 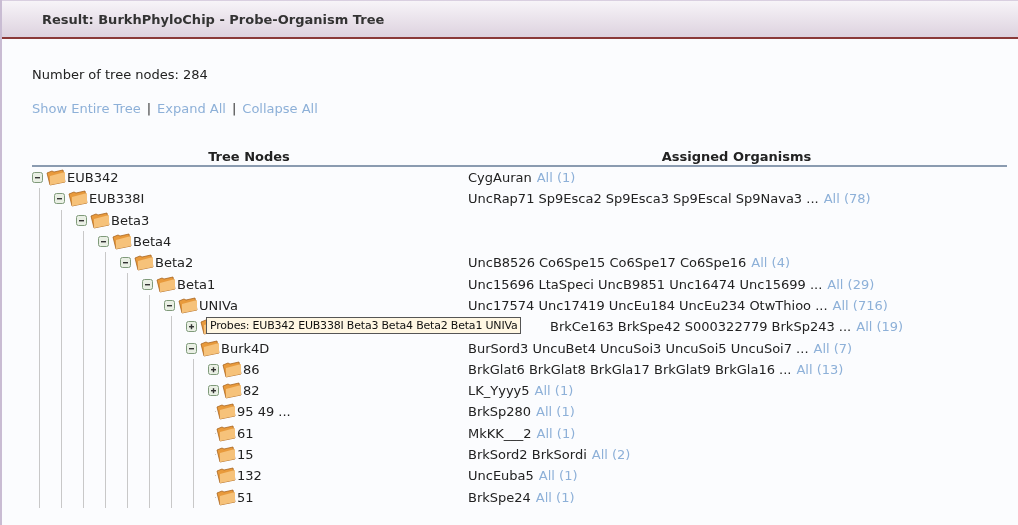 I want to click on tree-node-label: 61, so click(x=245, y=433).